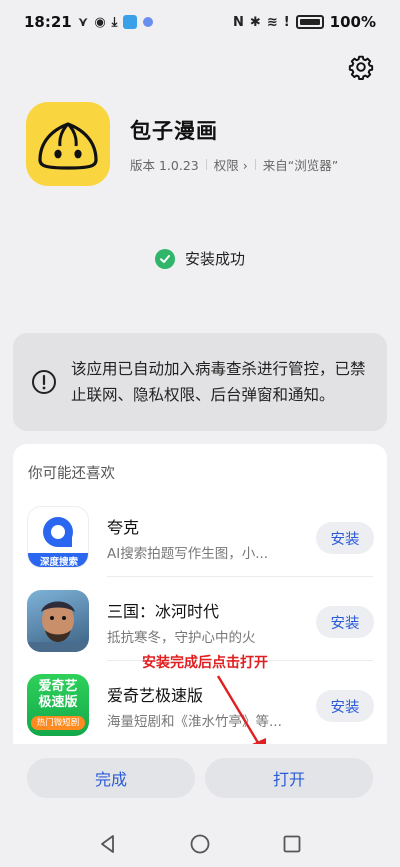 Image resolution: width=400 pixels, height=867 pixels. Describe the element at coordinates (286, 22) in the screenshot. I see `alert-icon: !` at that location.